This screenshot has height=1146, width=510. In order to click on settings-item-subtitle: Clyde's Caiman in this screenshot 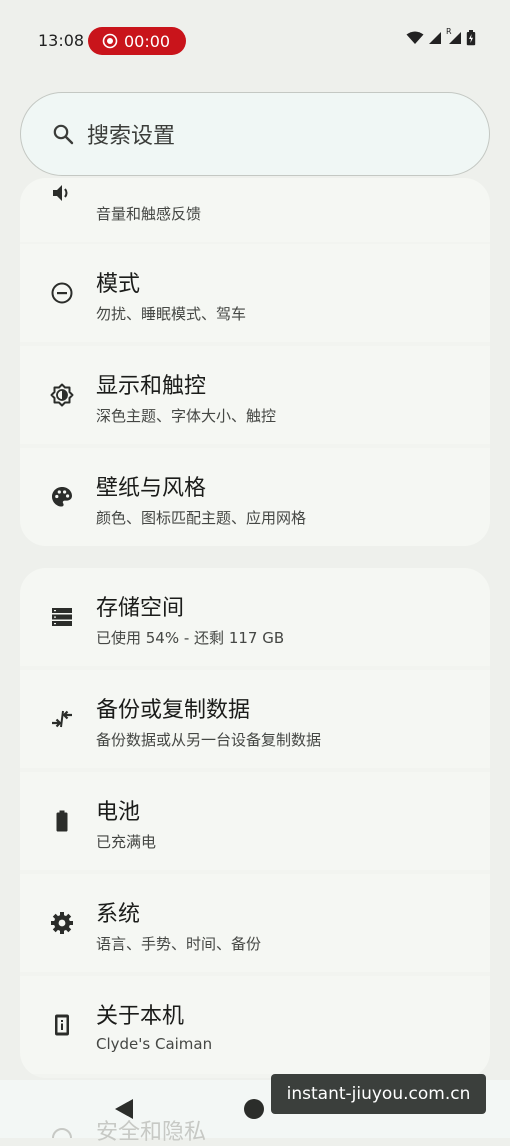, I will do `click(154, 1044)`.